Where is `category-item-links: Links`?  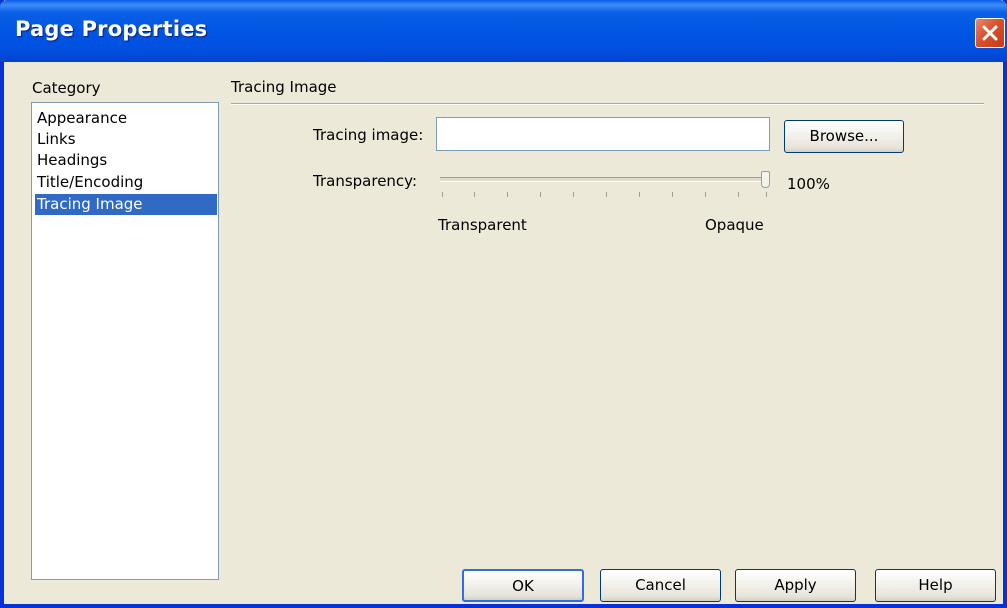 category-item-links: Links is located at coordinates (126, 139).